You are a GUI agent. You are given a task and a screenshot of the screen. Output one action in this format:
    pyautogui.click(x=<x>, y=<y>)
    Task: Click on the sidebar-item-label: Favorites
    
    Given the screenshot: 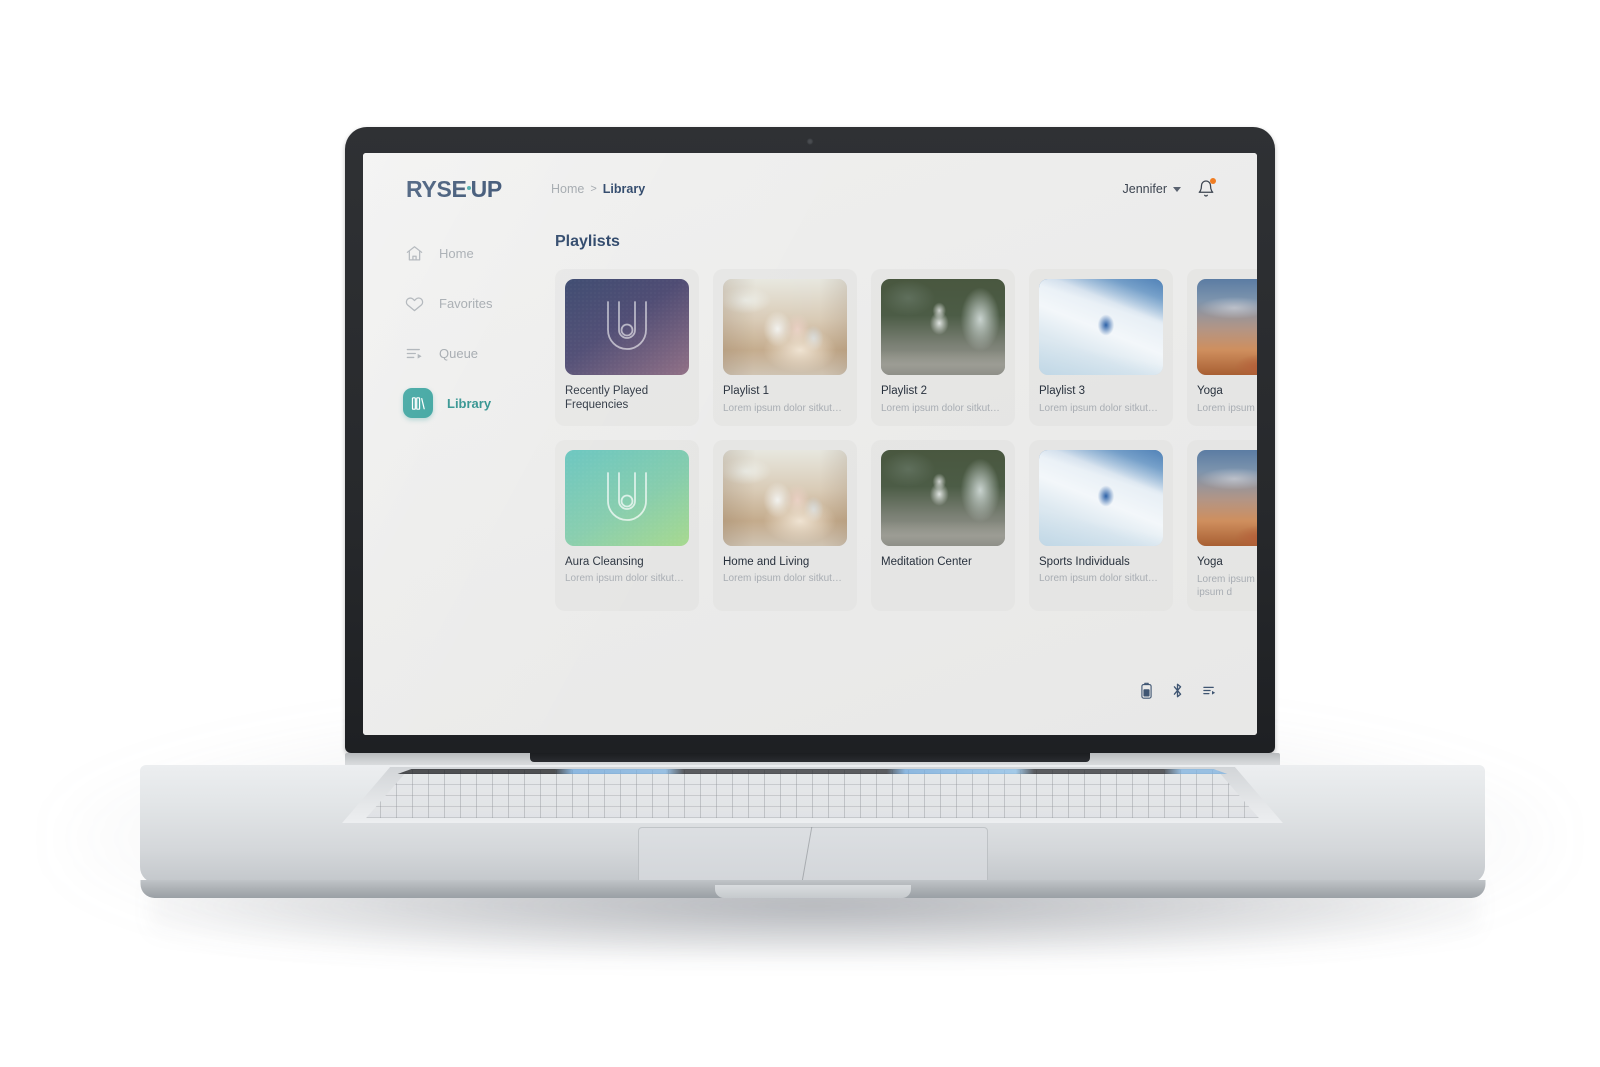 What is the action you would take?
    pyautogui.click(x=466, y=303)
    